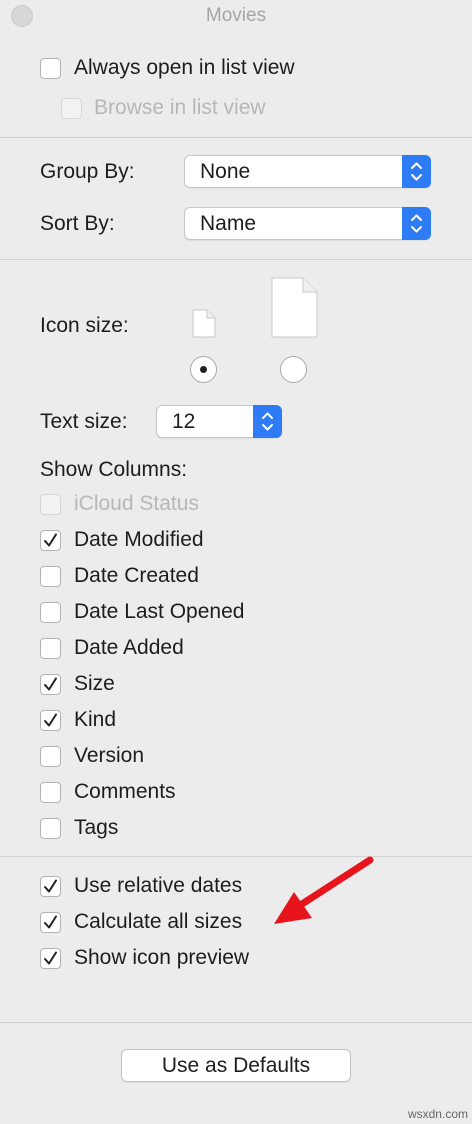 Image resolution: width=472 pixels, height=1124 pixels. I want to click on icon-size-label: Icon size:, so click(84, 325).